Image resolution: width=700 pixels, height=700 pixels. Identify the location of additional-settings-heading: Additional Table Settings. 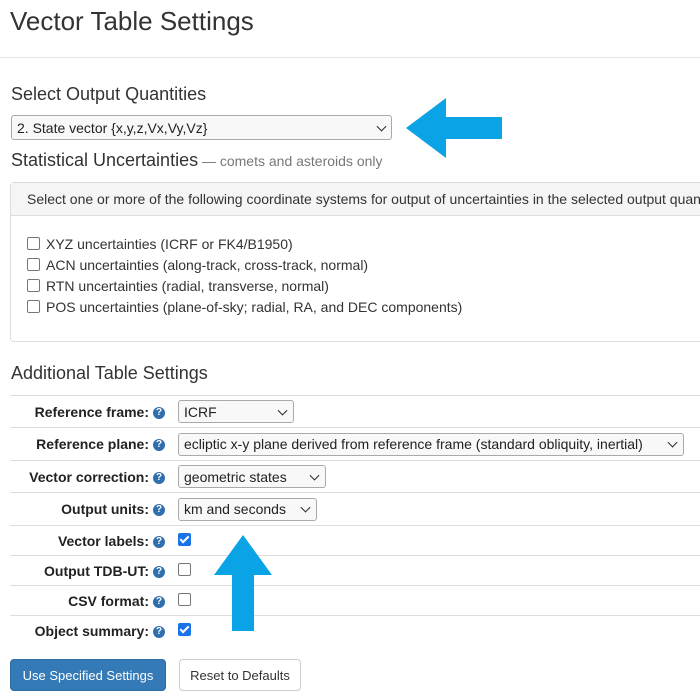
(109, 373).